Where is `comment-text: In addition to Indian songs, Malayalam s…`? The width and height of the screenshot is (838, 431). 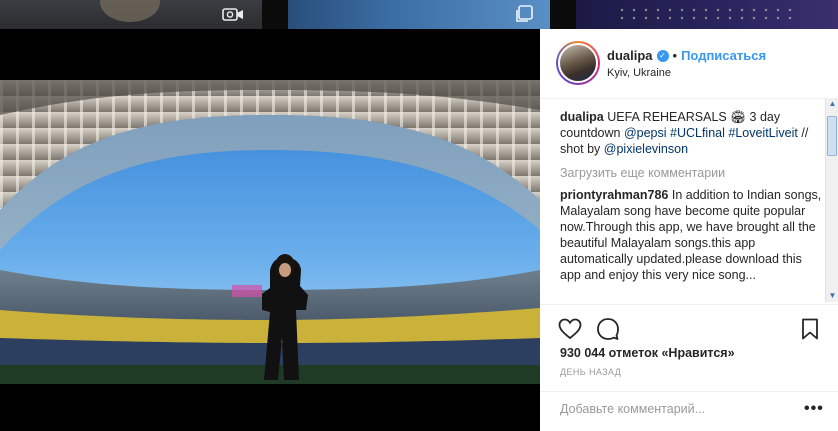 comment-text: In addition to Indian songs, Malayalam s… is located at coordinates (691, 235).